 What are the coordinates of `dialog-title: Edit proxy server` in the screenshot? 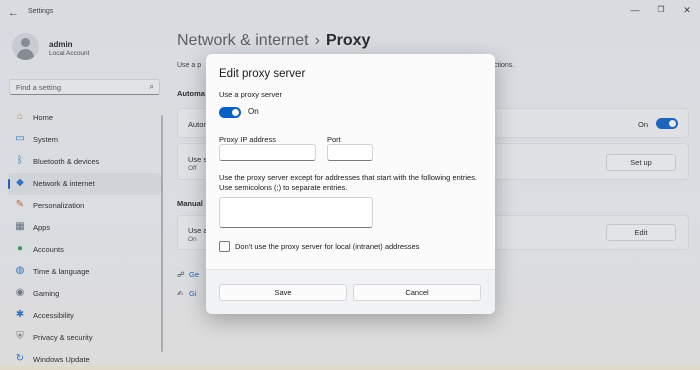 It's located at (262, 74).